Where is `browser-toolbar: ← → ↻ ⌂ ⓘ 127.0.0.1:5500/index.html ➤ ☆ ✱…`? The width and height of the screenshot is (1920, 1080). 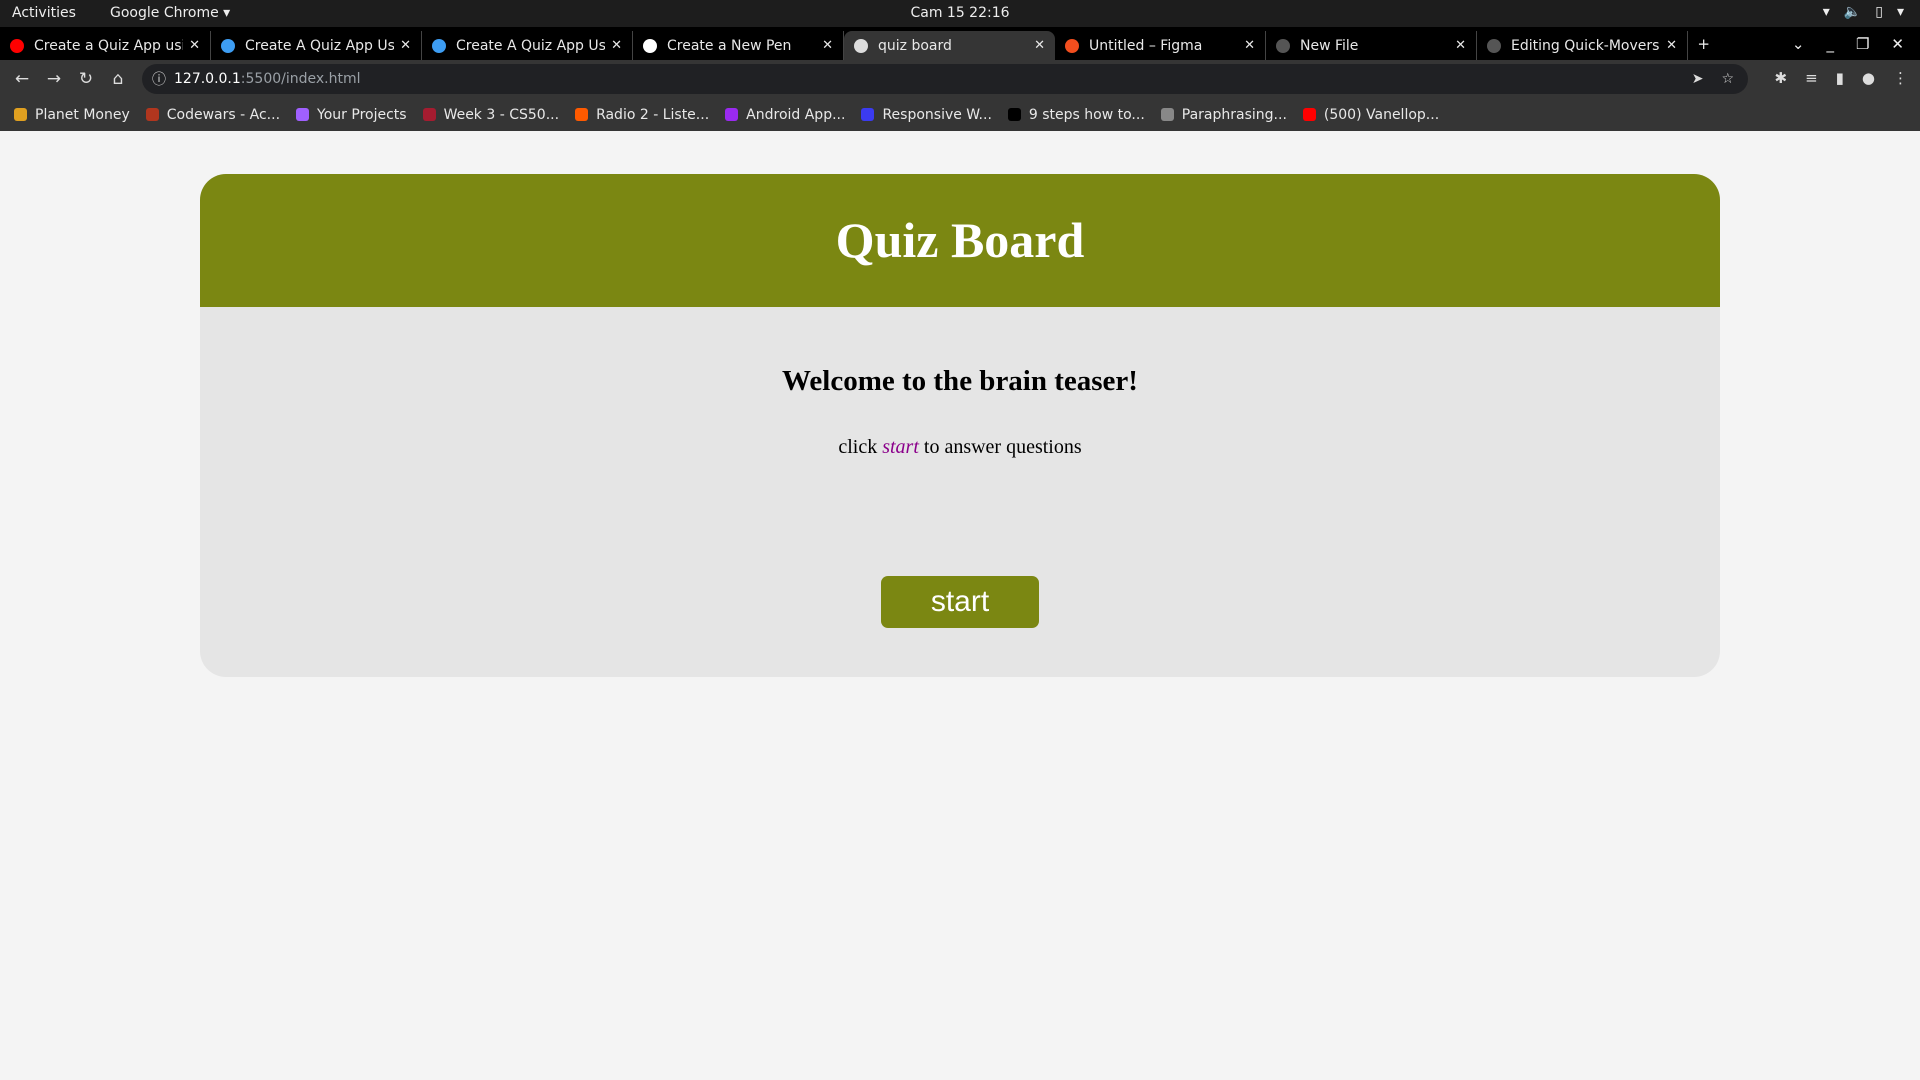
browser-toolbar: ← → ↻ ⌂ ⓘ 127.0.0.1:5500/index.html ➤ ☆ ✱… is located at coordinates (960, 79).